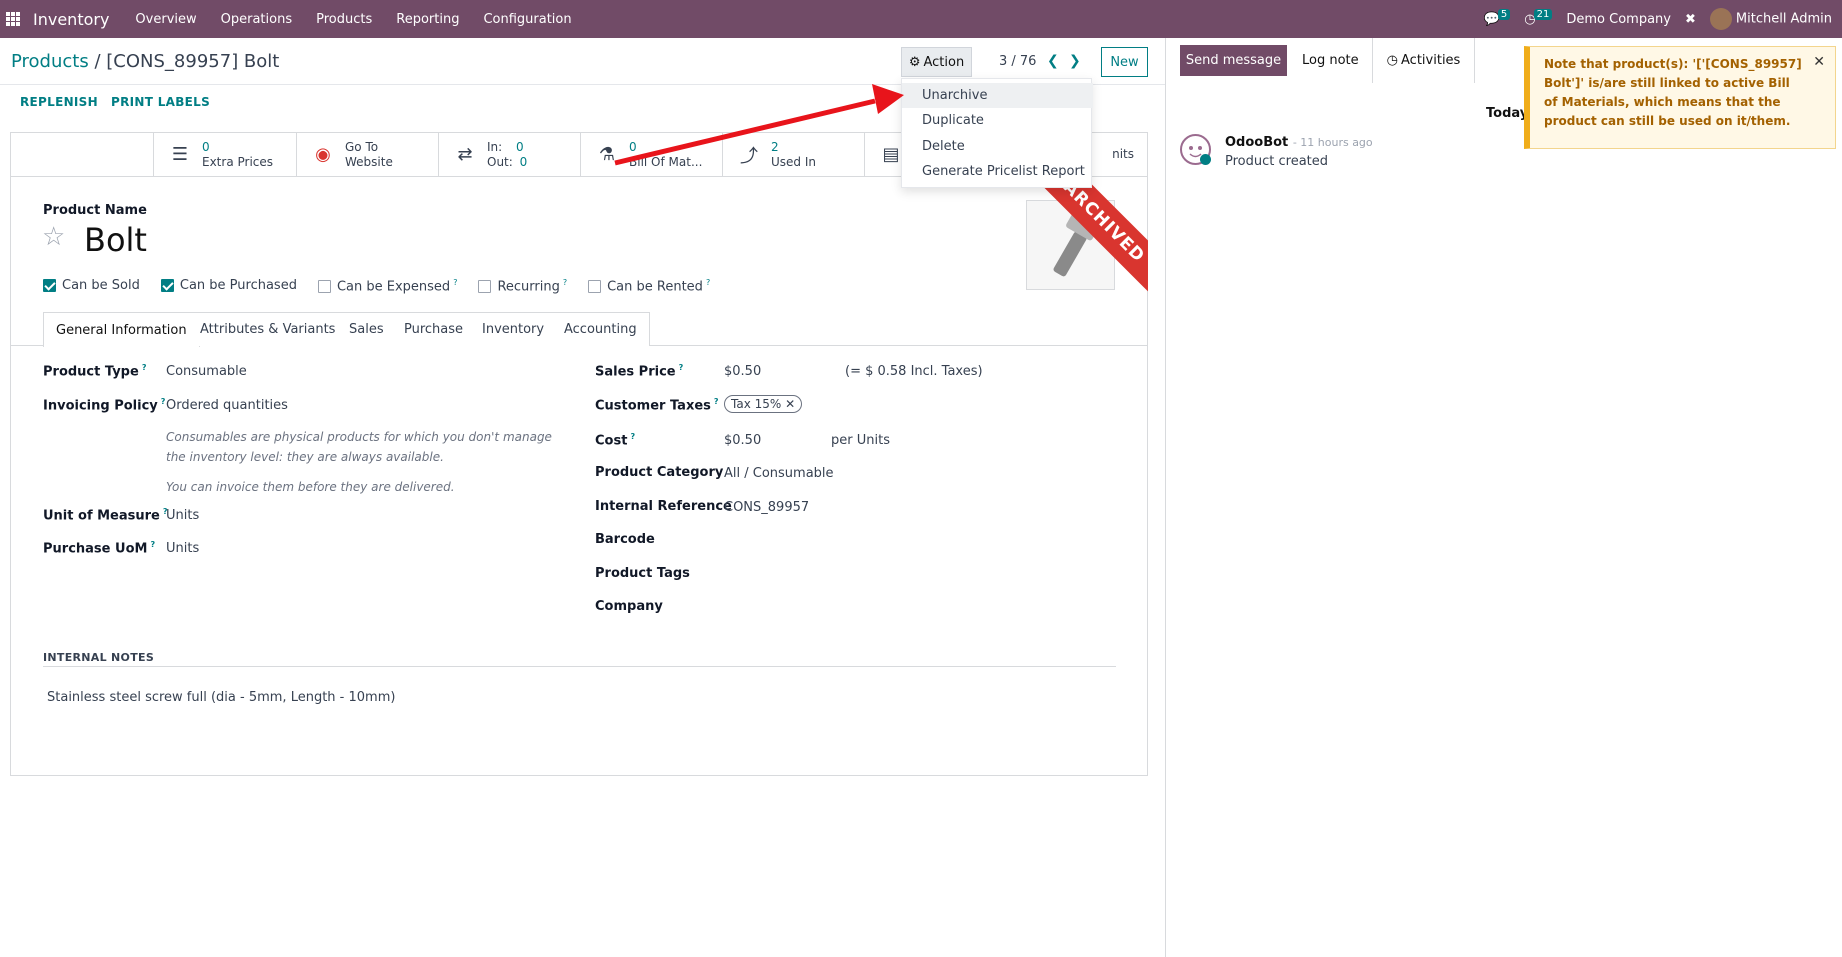 This screenshot has height=957, width=1842. Describe the element at coordinates (1819, 62) in the screenshot. I see `close-icon: ✕` at that location.